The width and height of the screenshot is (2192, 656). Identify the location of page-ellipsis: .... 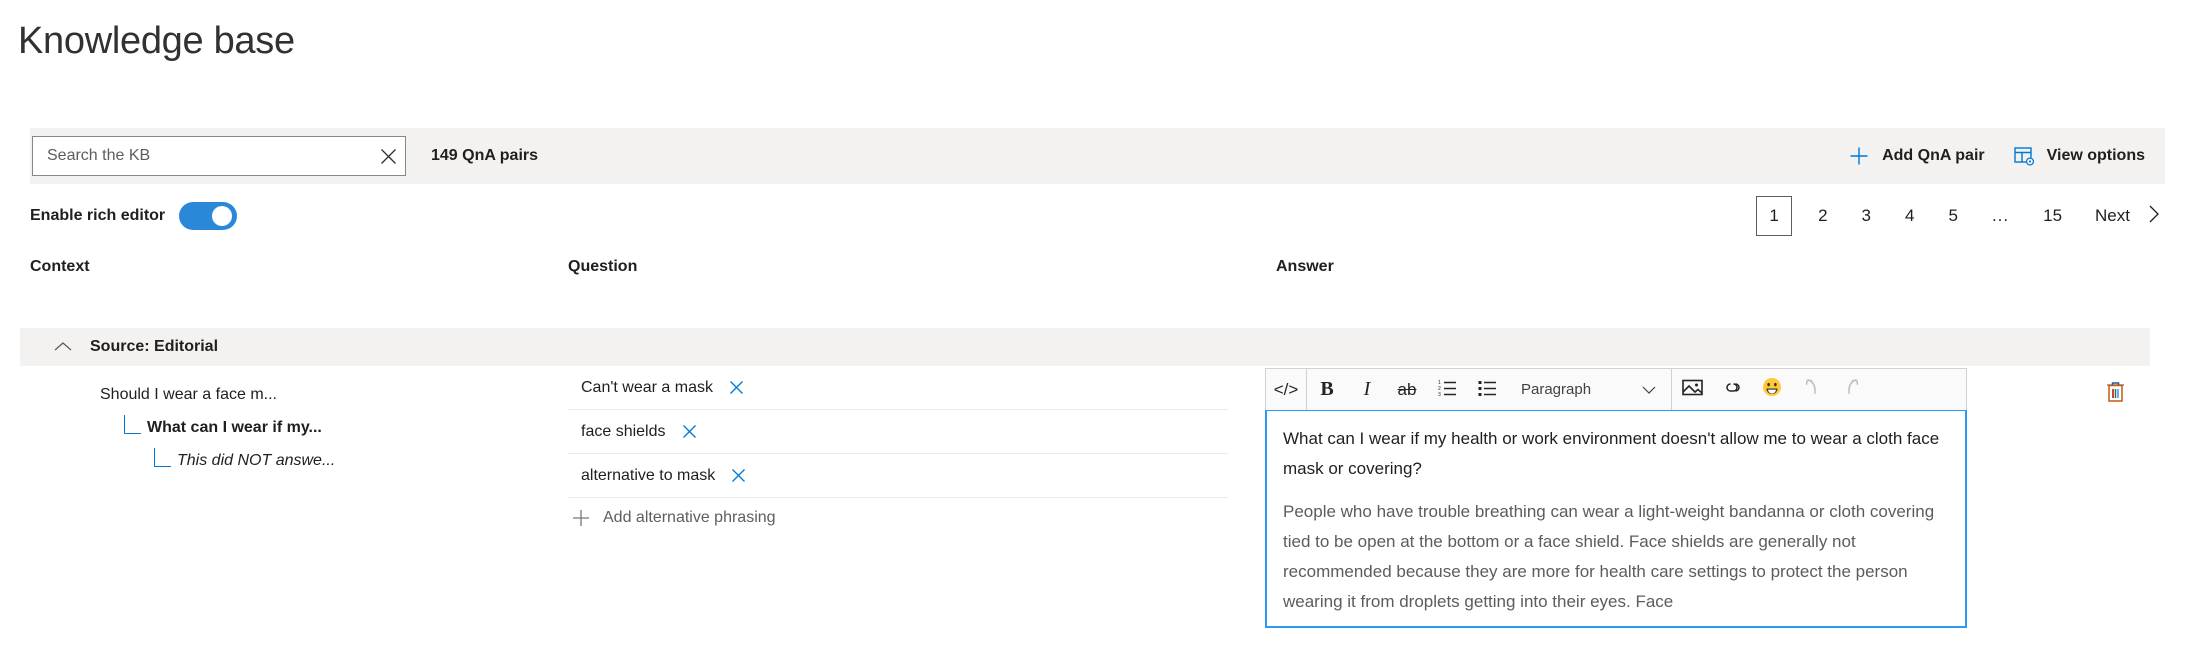
(2000, 215).